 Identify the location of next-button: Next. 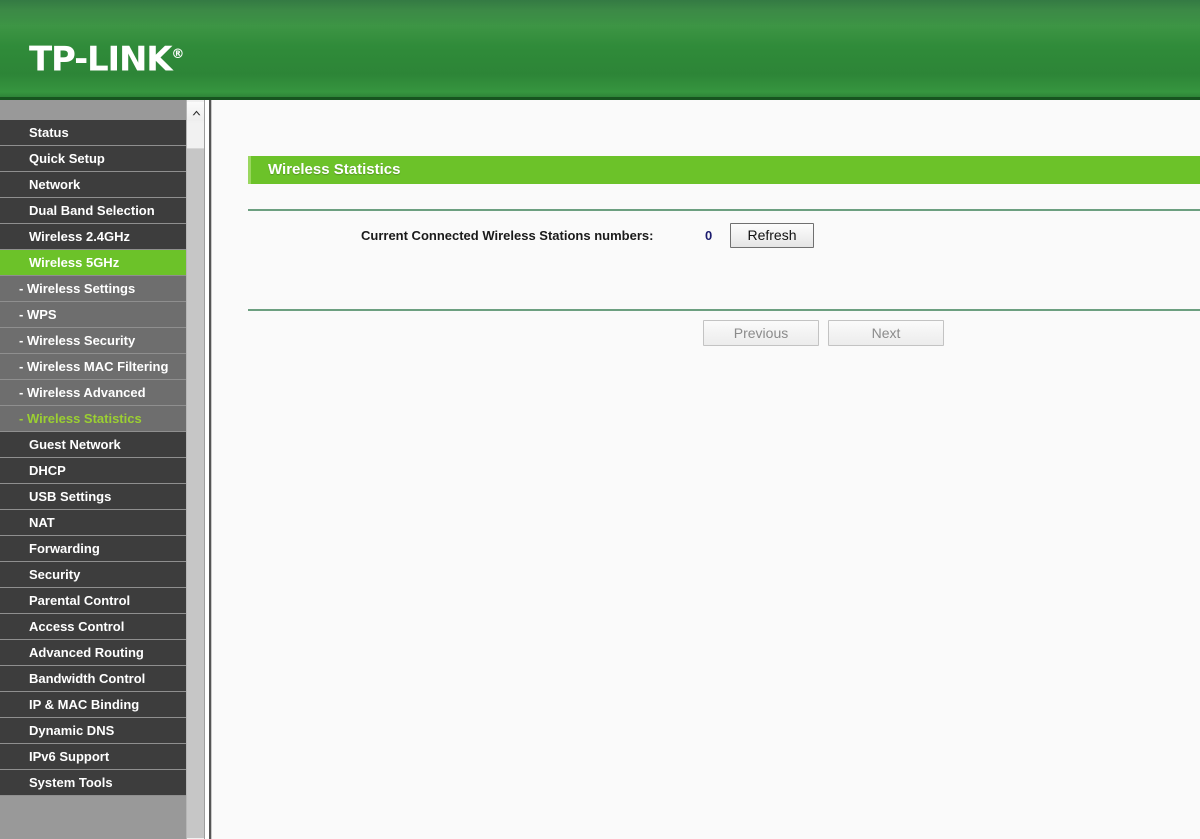
(886, 333).